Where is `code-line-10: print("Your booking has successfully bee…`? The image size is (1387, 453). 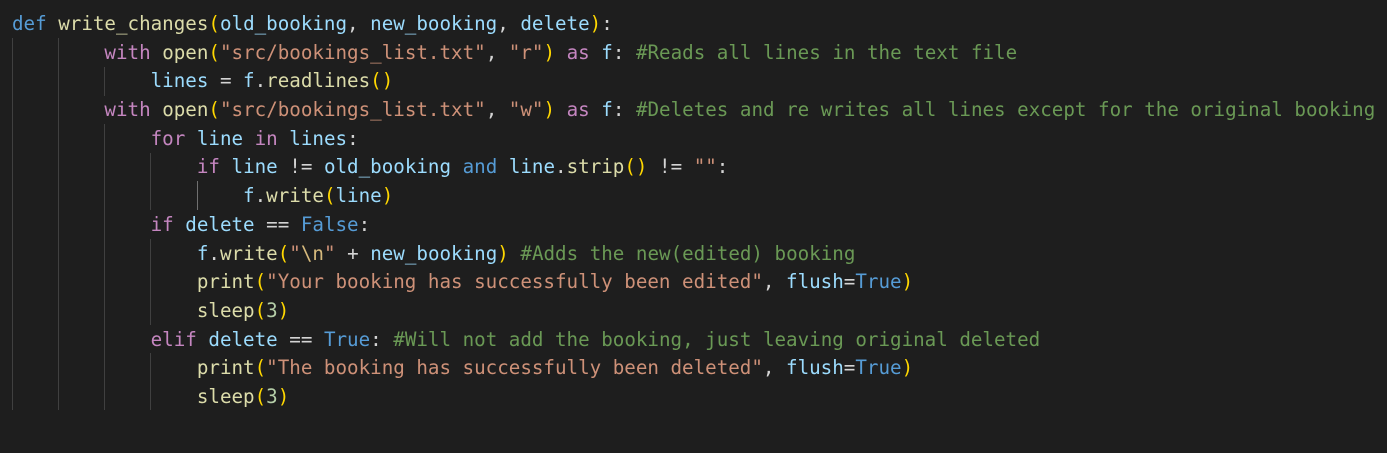
code-line-10: print("Your booking has successfully bee… is located at coordinates (693, 282).